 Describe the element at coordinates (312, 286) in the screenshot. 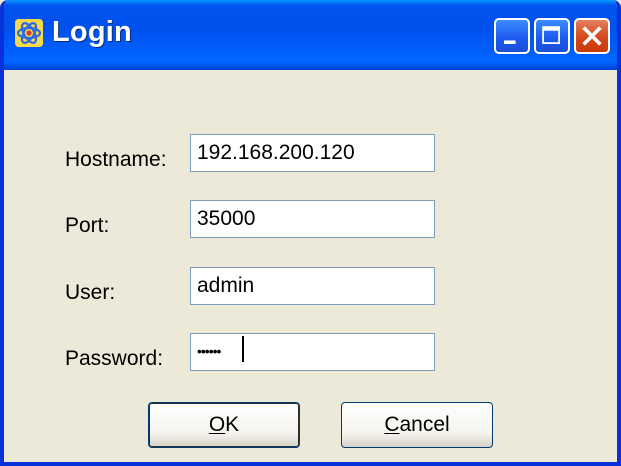

I see `user-input` at that location.